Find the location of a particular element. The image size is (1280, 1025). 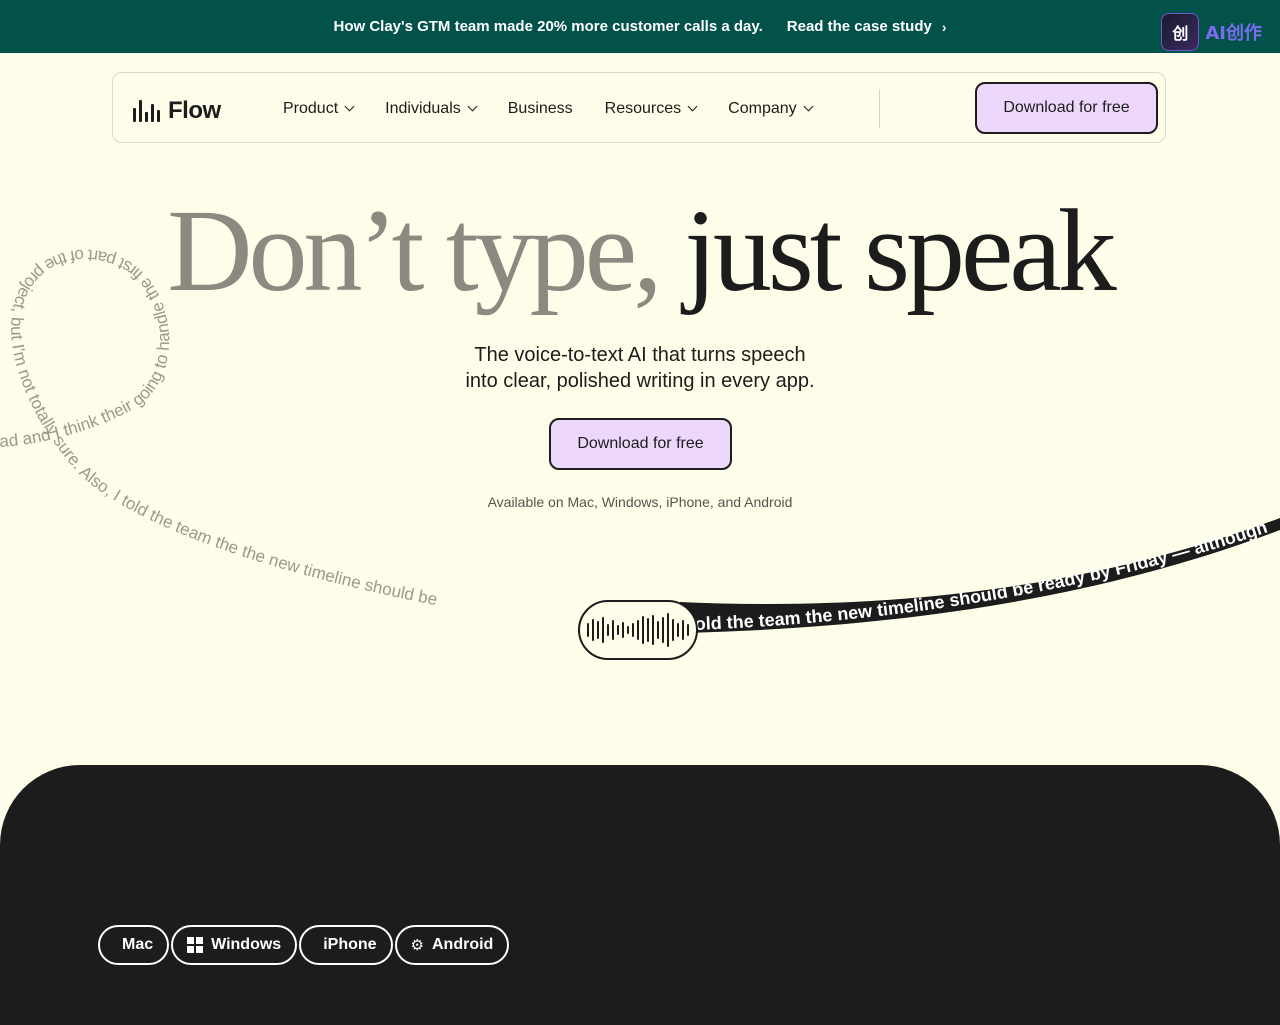

platform-mac-button: Mac is located at coordinates (134, 945).